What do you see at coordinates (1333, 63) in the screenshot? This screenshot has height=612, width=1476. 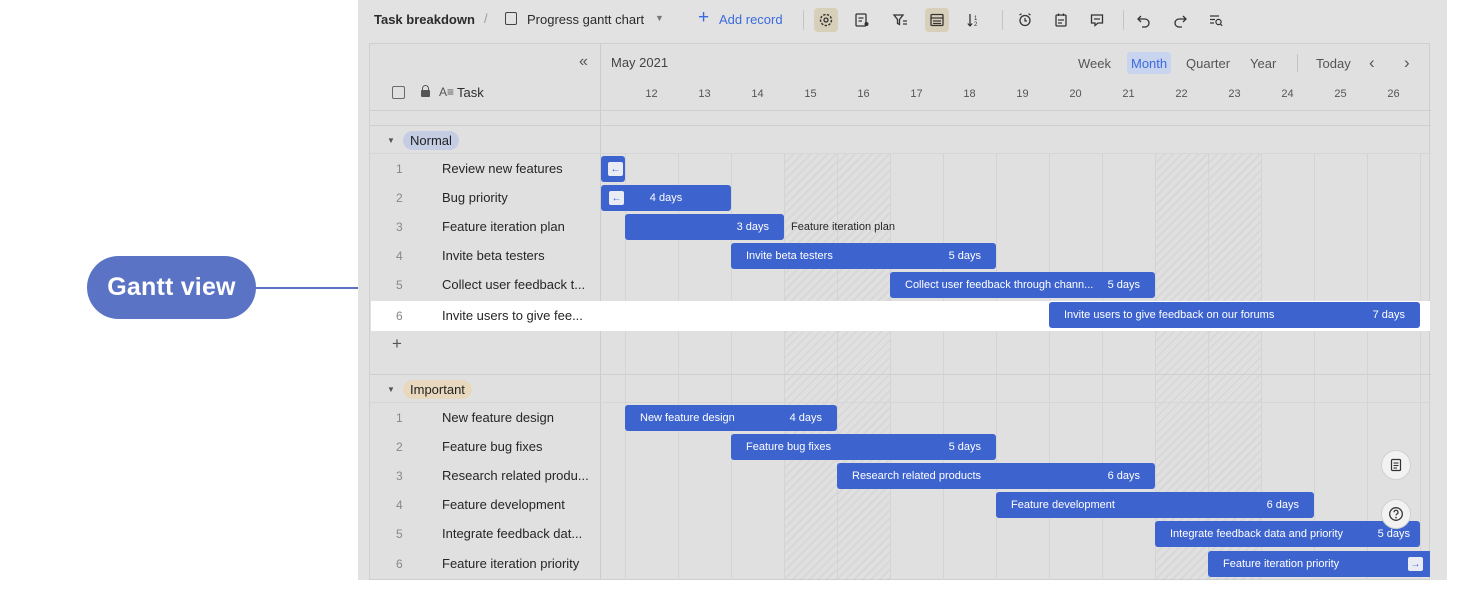 I see `today-button: Today` at bounding box center [1333, 63].